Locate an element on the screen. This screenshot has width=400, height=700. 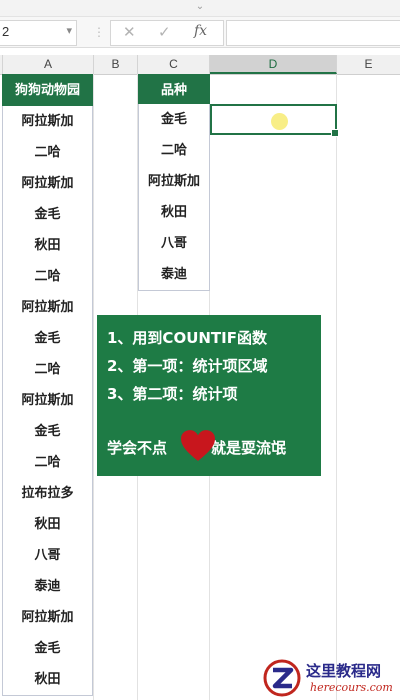
note-line-1: 1、用到COUNTIF函数 is located at coordinates (187, 338).